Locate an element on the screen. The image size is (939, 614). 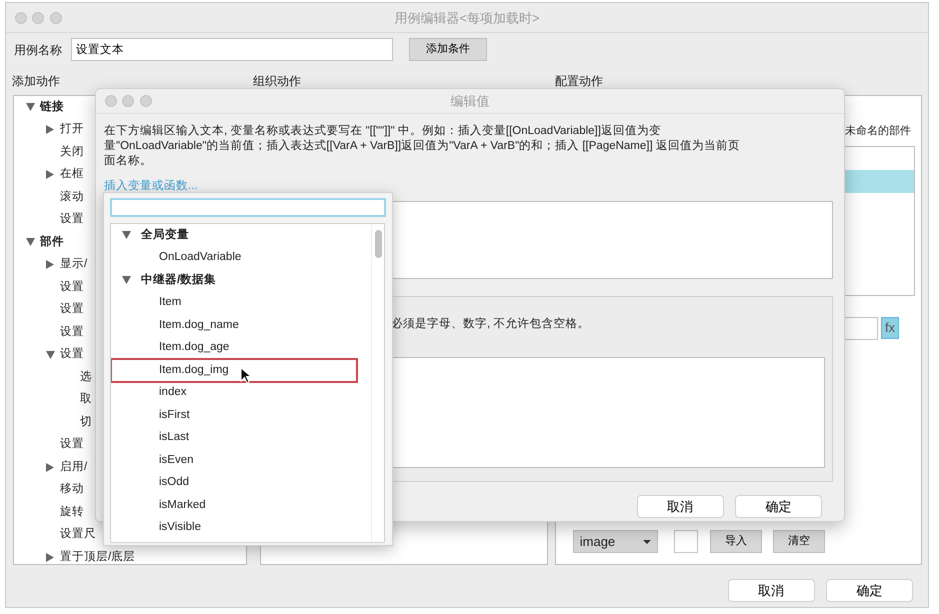
tree-item: 旋转 is located at coordinates (72, 512).